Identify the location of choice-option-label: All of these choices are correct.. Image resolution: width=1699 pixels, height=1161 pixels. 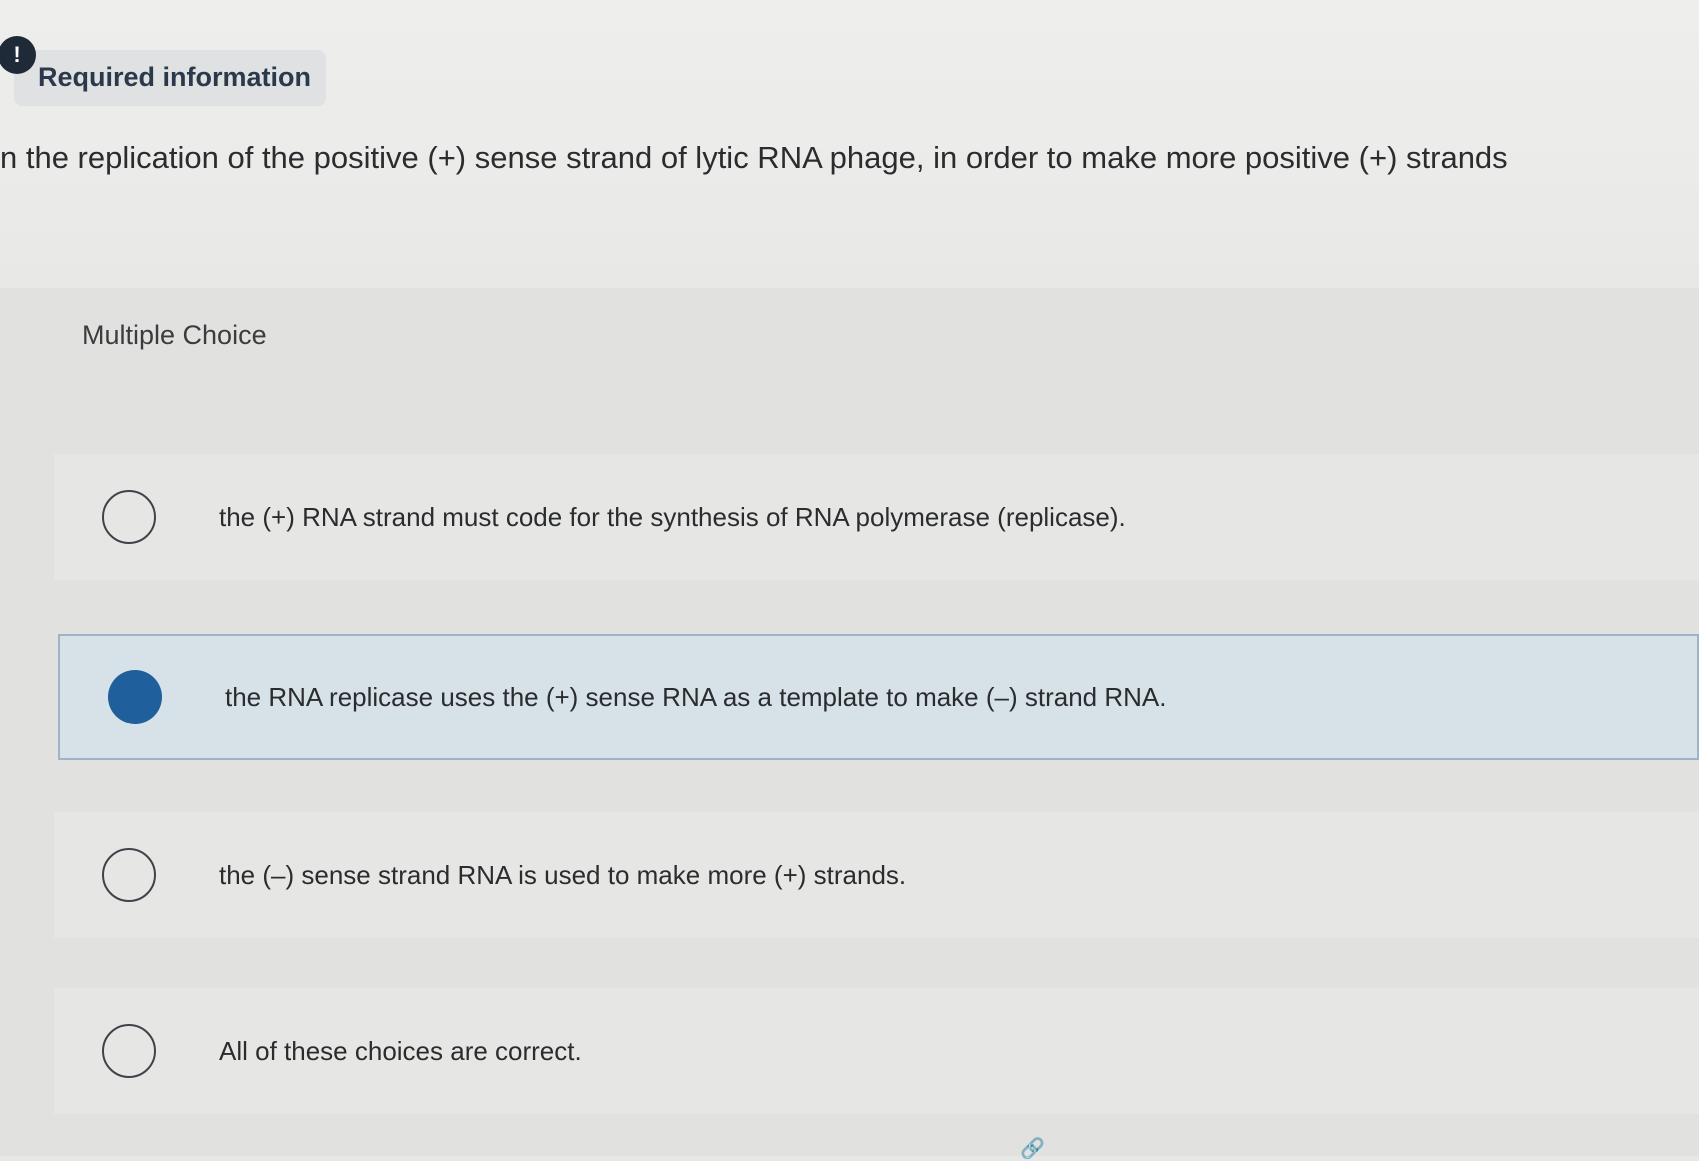
(400, 1051).